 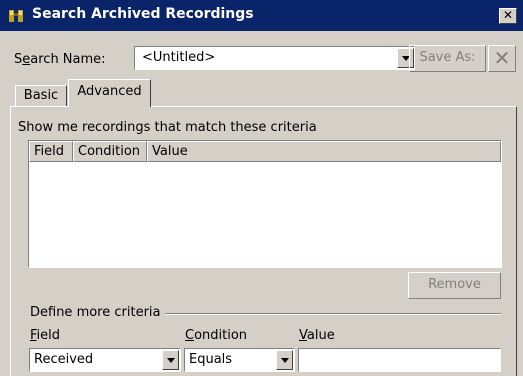 What do you see at coordinates (110, 151) in the screenshot?
I see `column-header-condition: Condition` at bounding box center [110, 151].